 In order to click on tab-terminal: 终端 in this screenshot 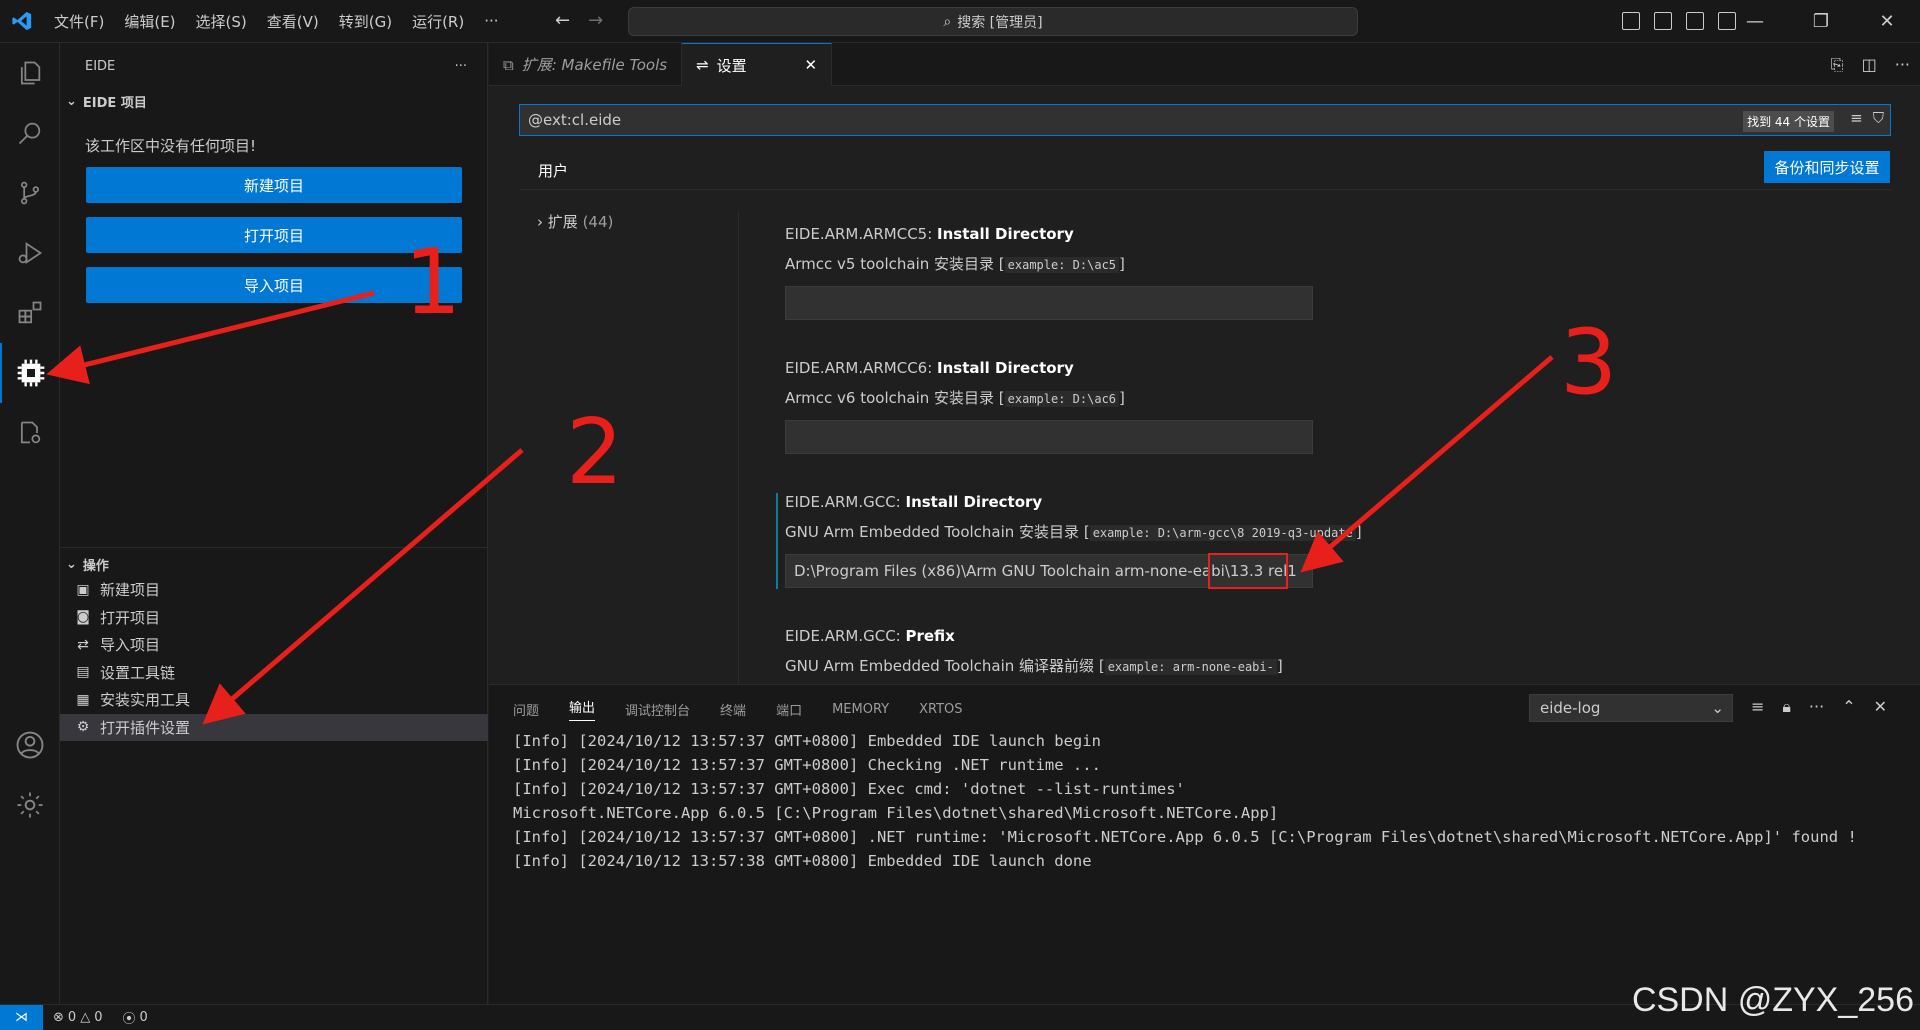, I will do `click(733, 709)`.